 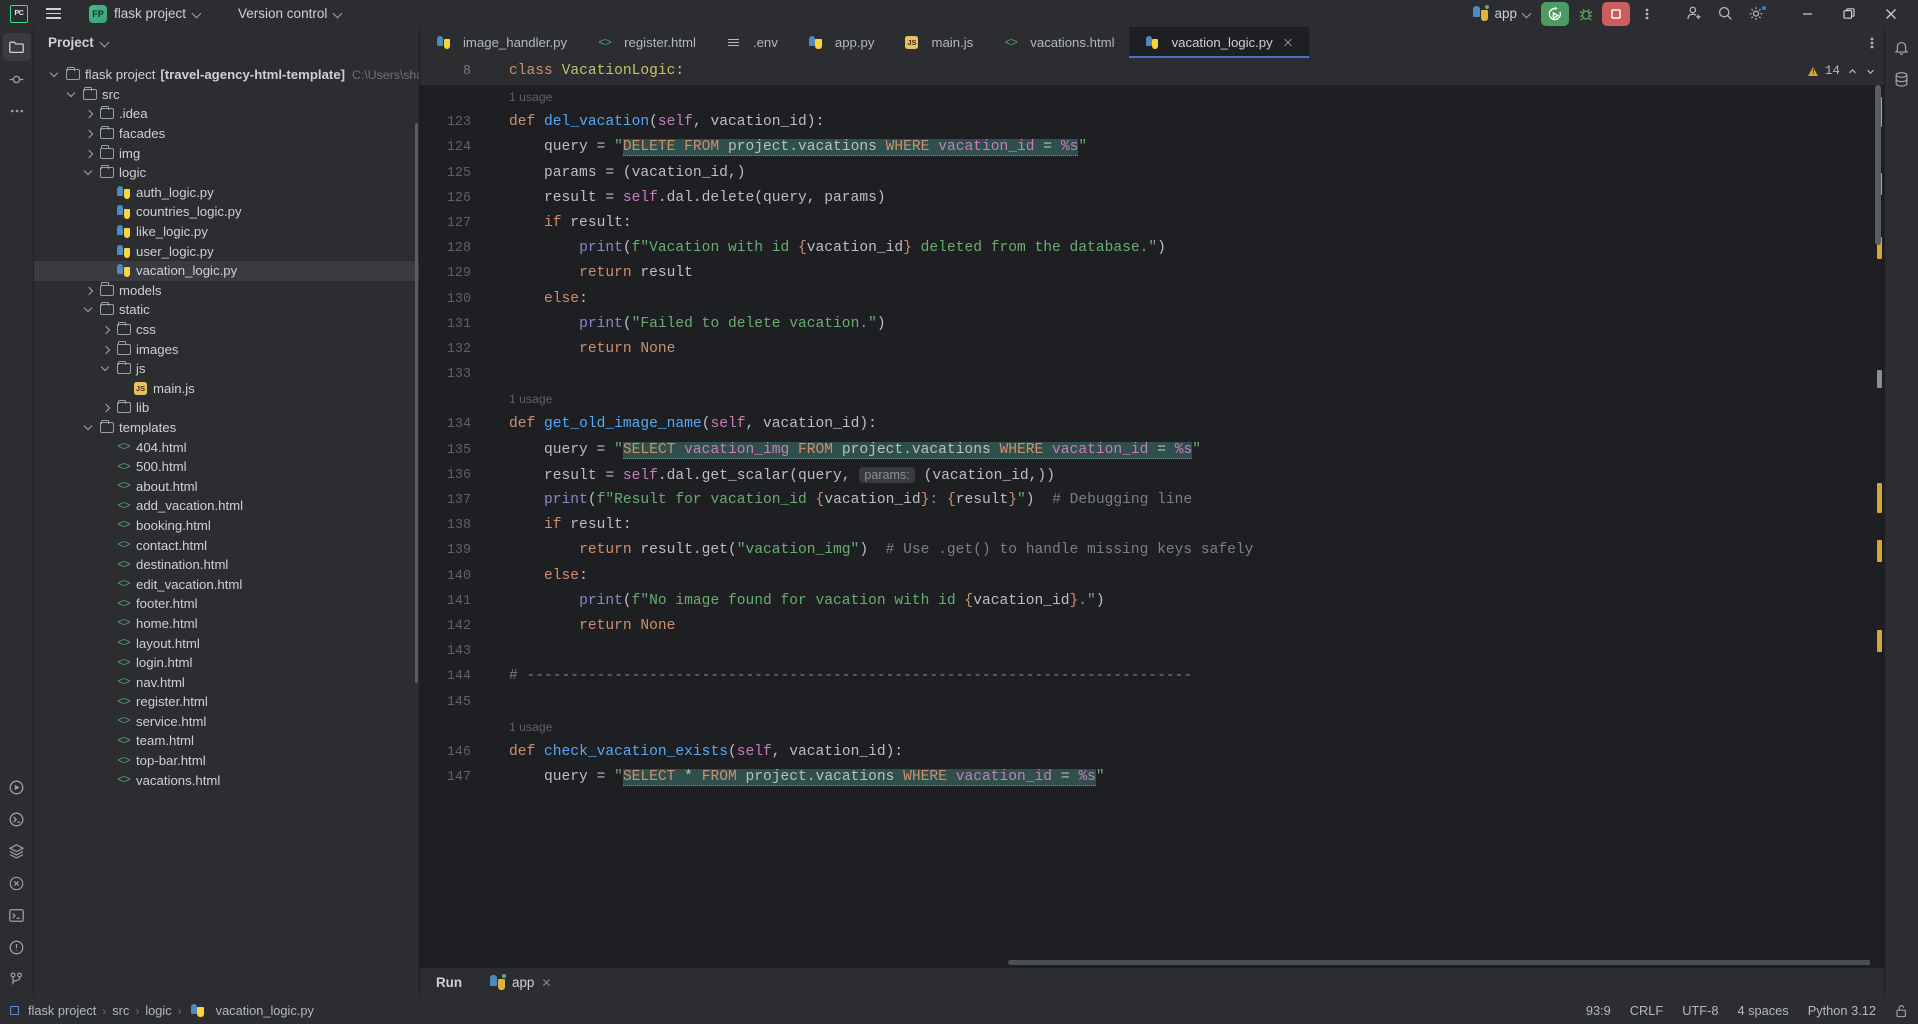 I want to click on tree-item: countries_logic.py, so click(x=226, y=212).